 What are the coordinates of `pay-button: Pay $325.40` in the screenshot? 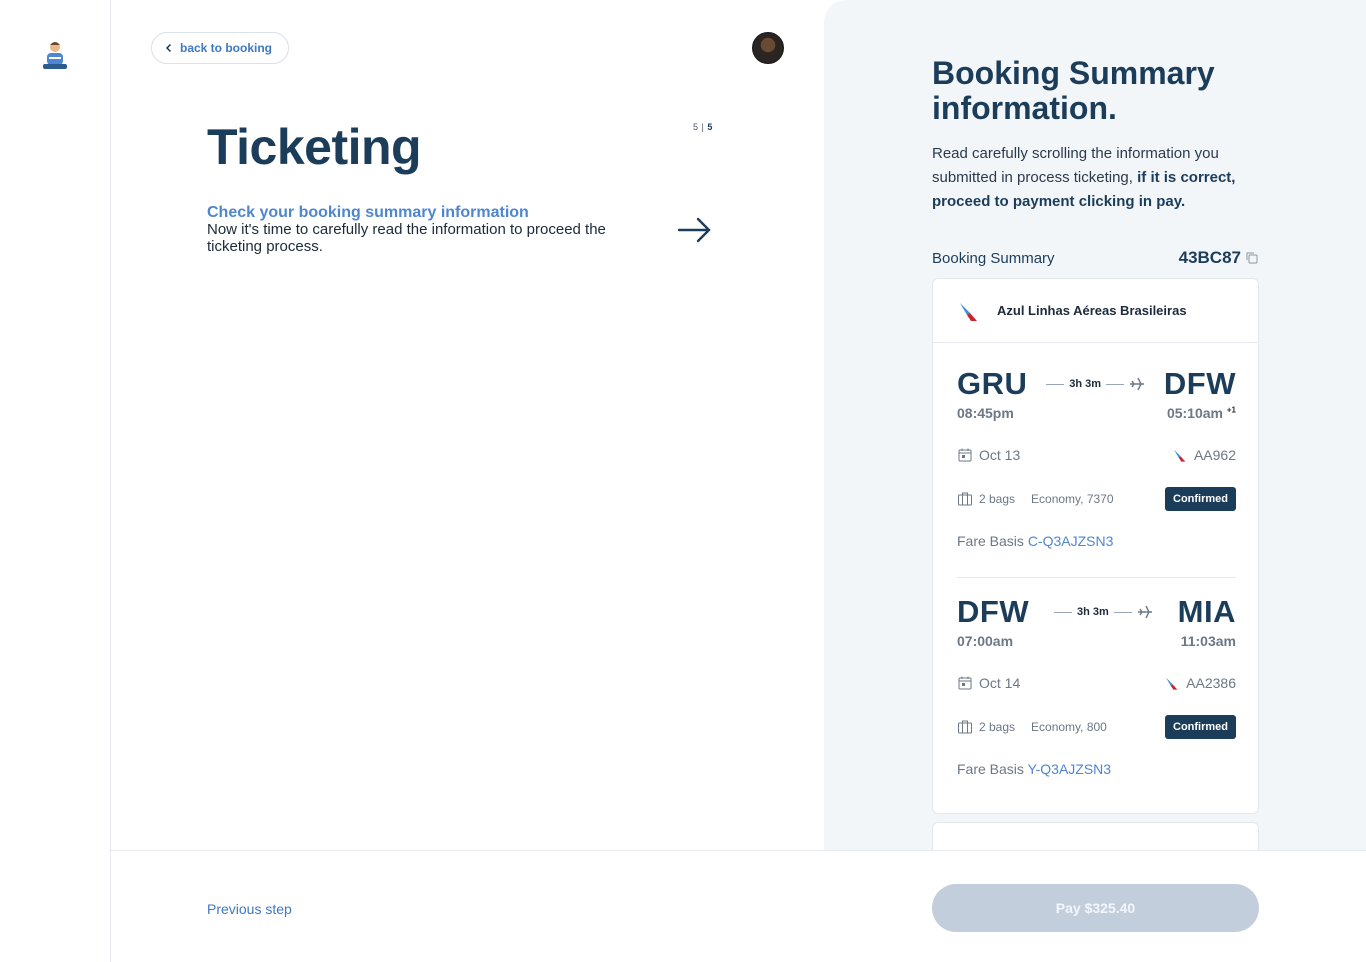 It's located at (1095, 908).